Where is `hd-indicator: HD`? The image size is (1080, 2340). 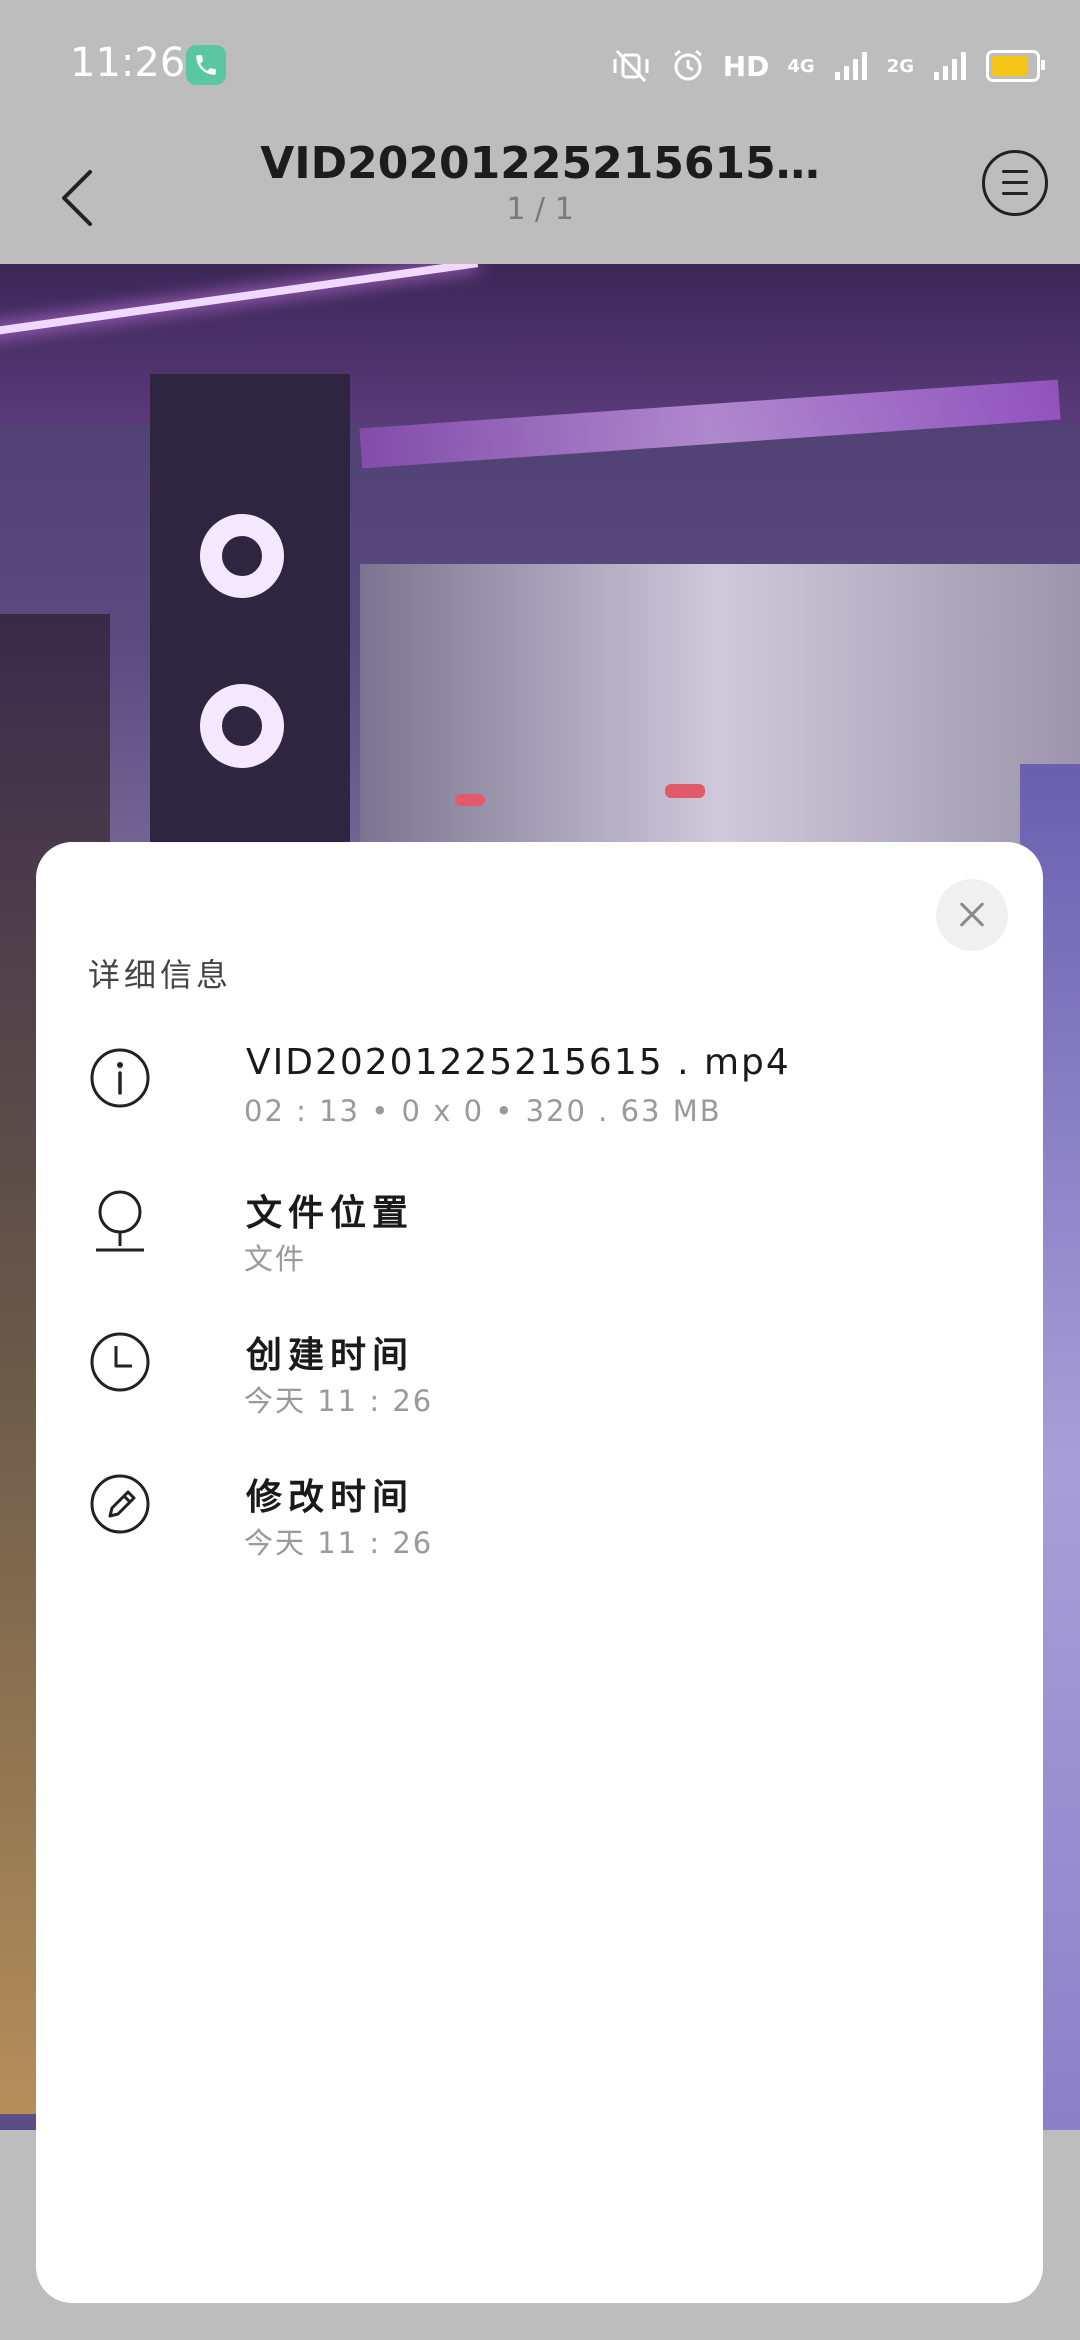 hd-indicator: HD is located at coordinates (746, 66).